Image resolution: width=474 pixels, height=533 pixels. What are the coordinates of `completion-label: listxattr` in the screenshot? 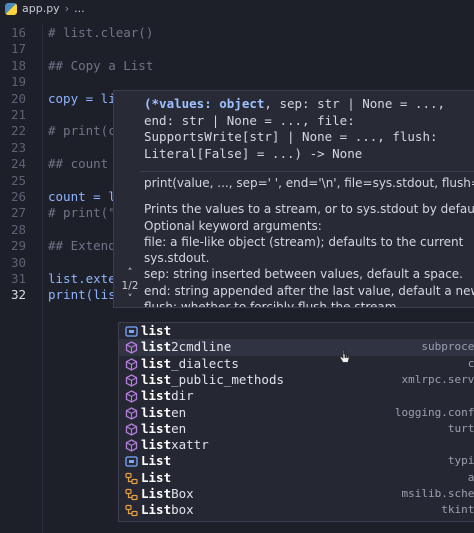 It's located at (175, 445).